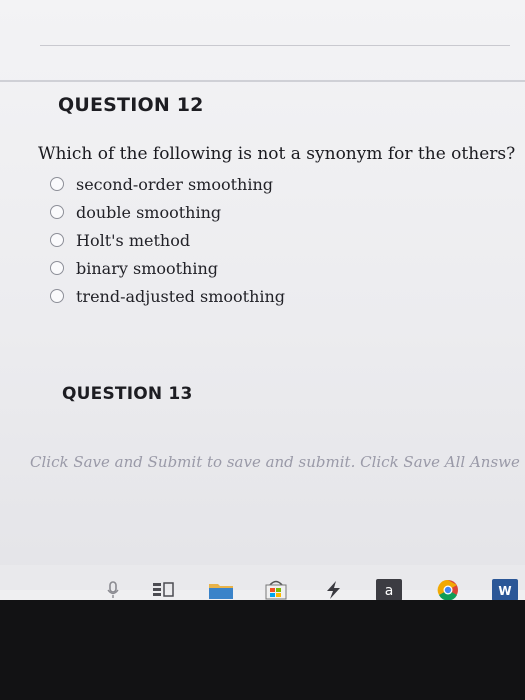 This screenshot has height=700, width=525. I want to click on microphone-icon, so click(113, 590).